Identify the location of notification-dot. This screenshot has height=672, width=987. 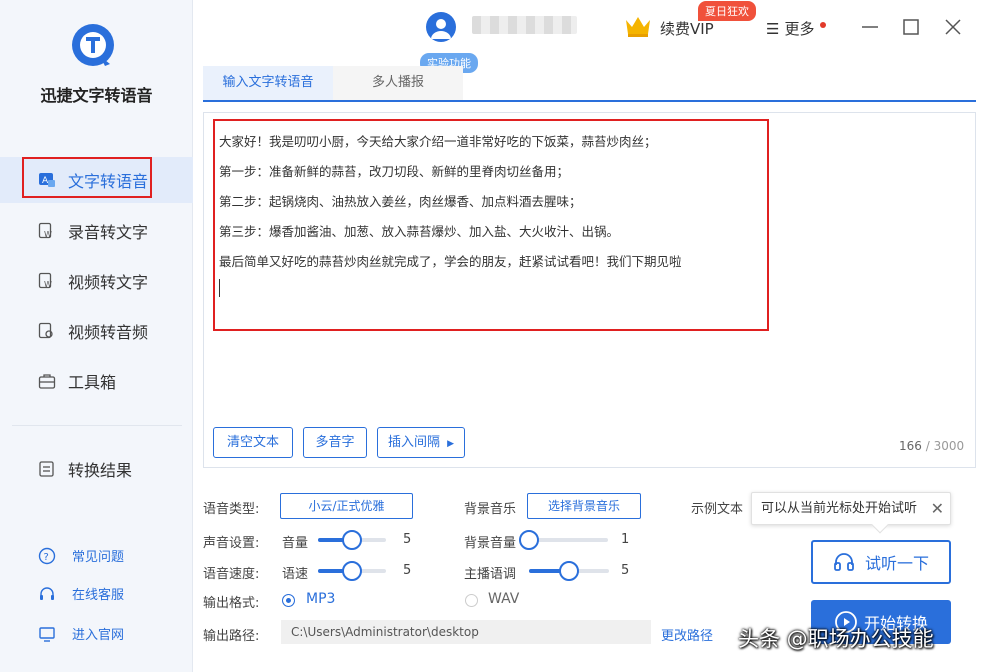
(823, 24).